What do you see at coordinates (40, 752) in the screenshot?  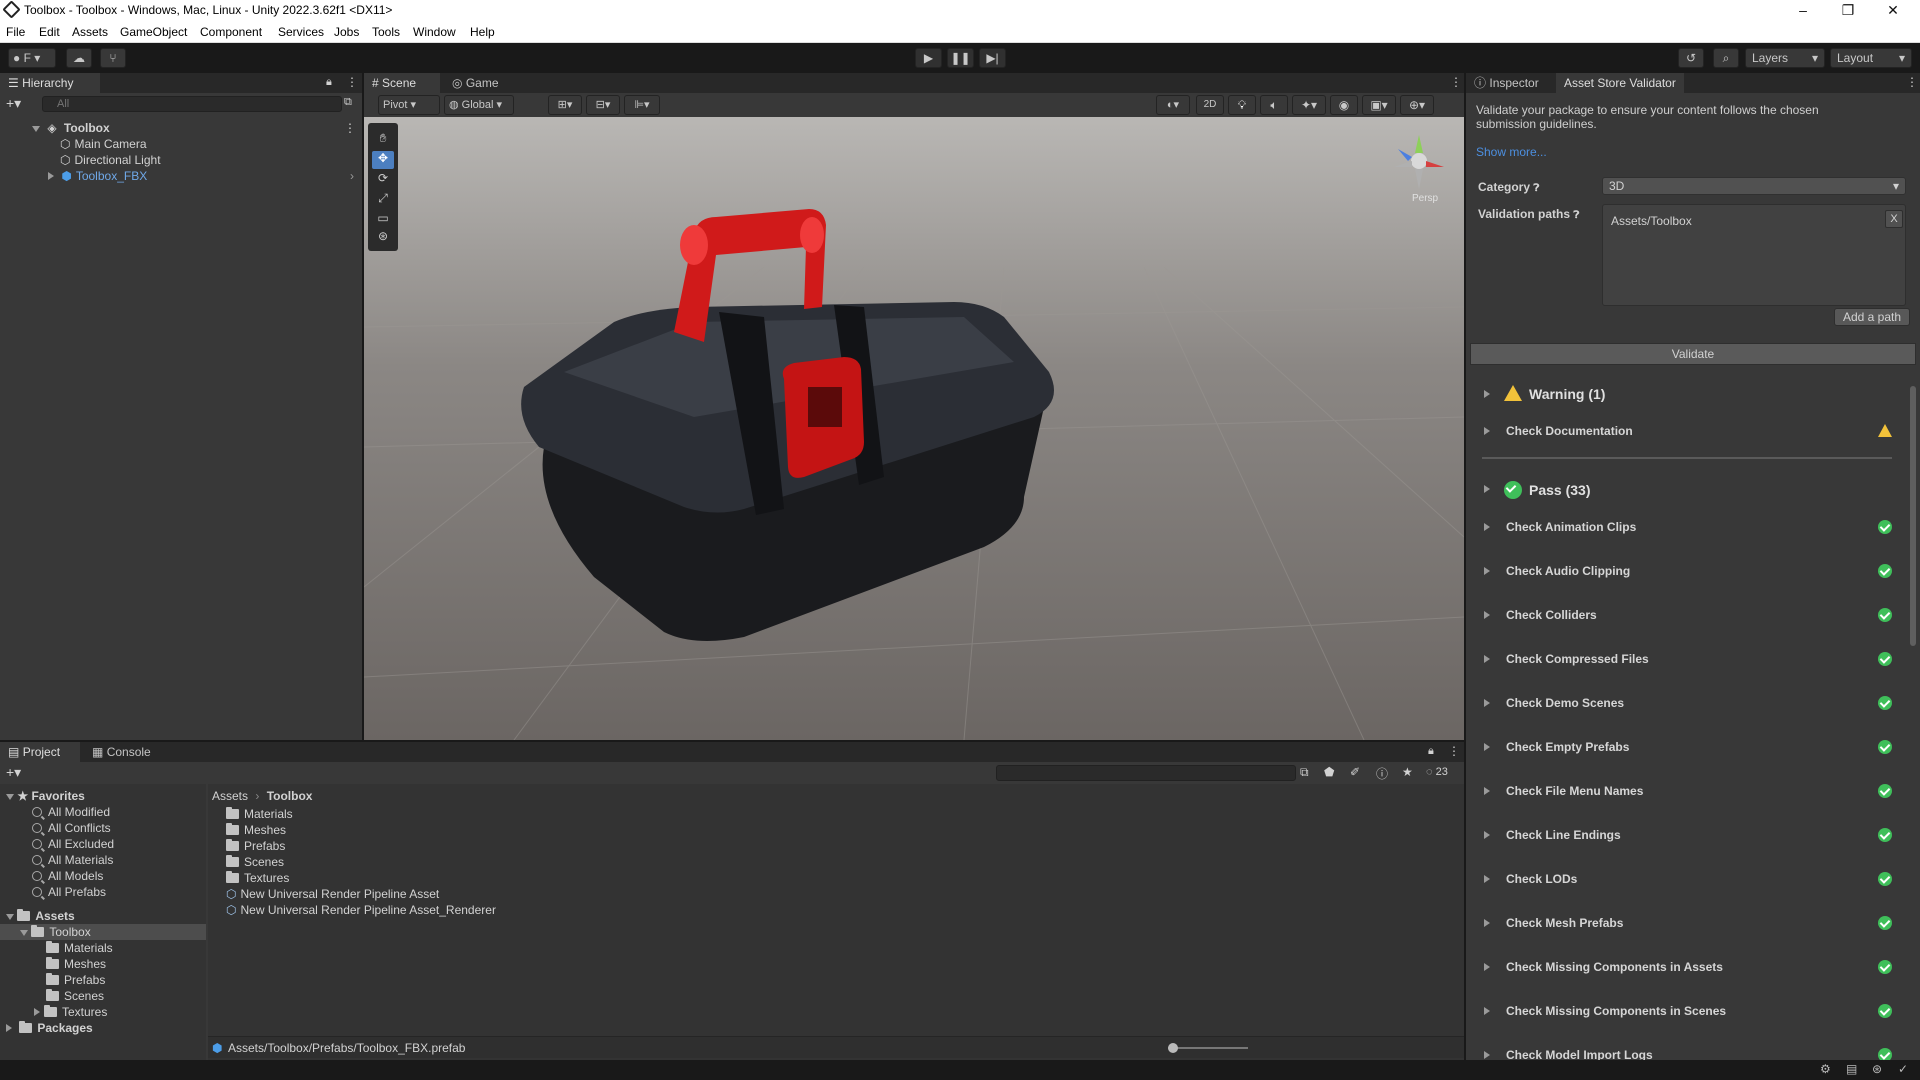 I see `tab-project: ▤ Project` at bounding box center [40, 752].